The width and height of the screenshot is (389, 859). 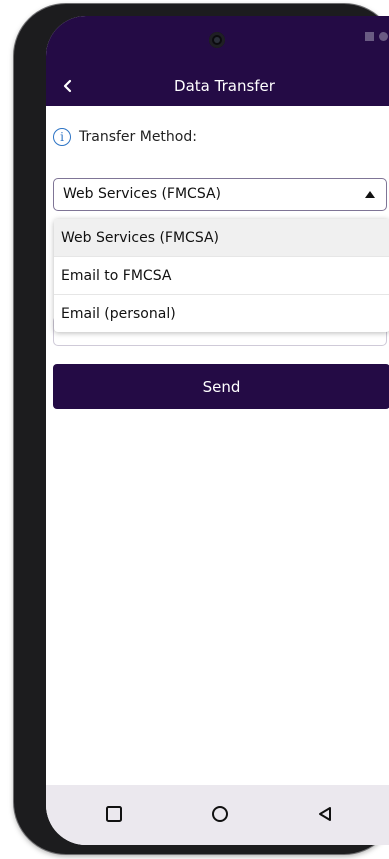 What do you see at coordinates (383, 36) in the screenshot?
I see `dot-icon` at bounding box center [383, 36].